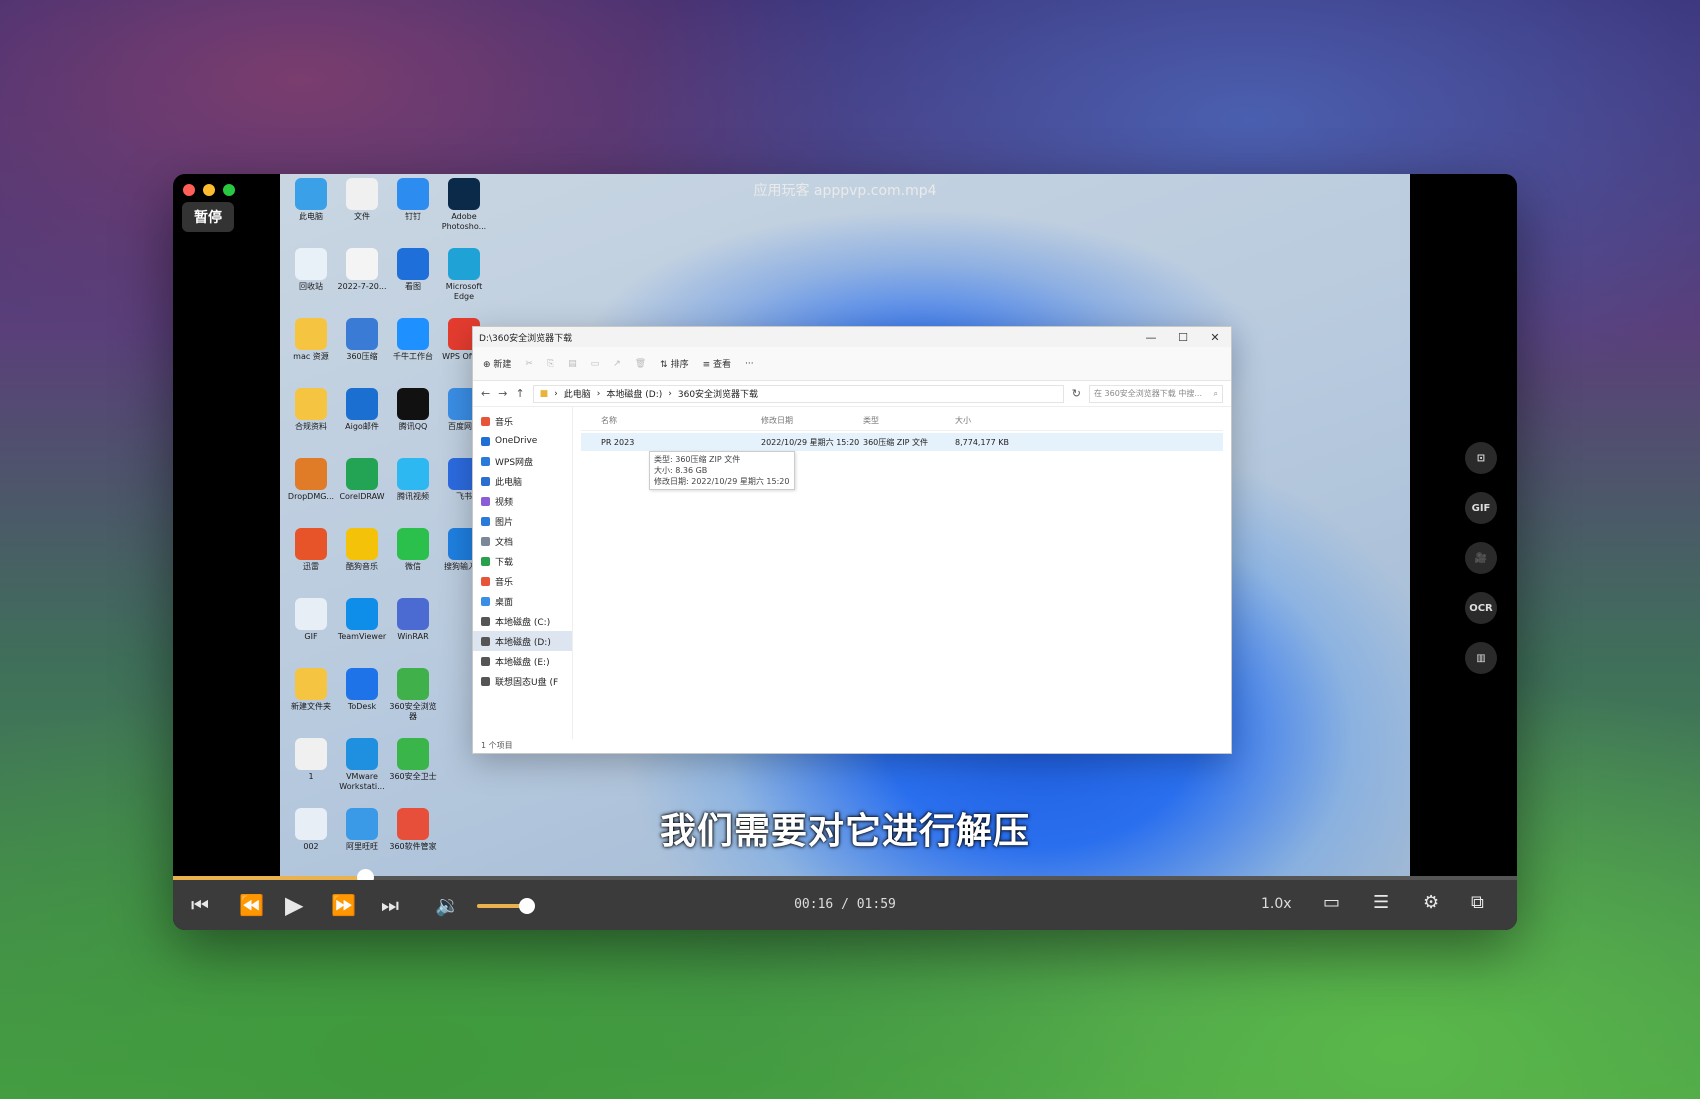  Describe the element at coordinates (595, 364) in the screenshot. I see `rename-icon: ▭` at that location.